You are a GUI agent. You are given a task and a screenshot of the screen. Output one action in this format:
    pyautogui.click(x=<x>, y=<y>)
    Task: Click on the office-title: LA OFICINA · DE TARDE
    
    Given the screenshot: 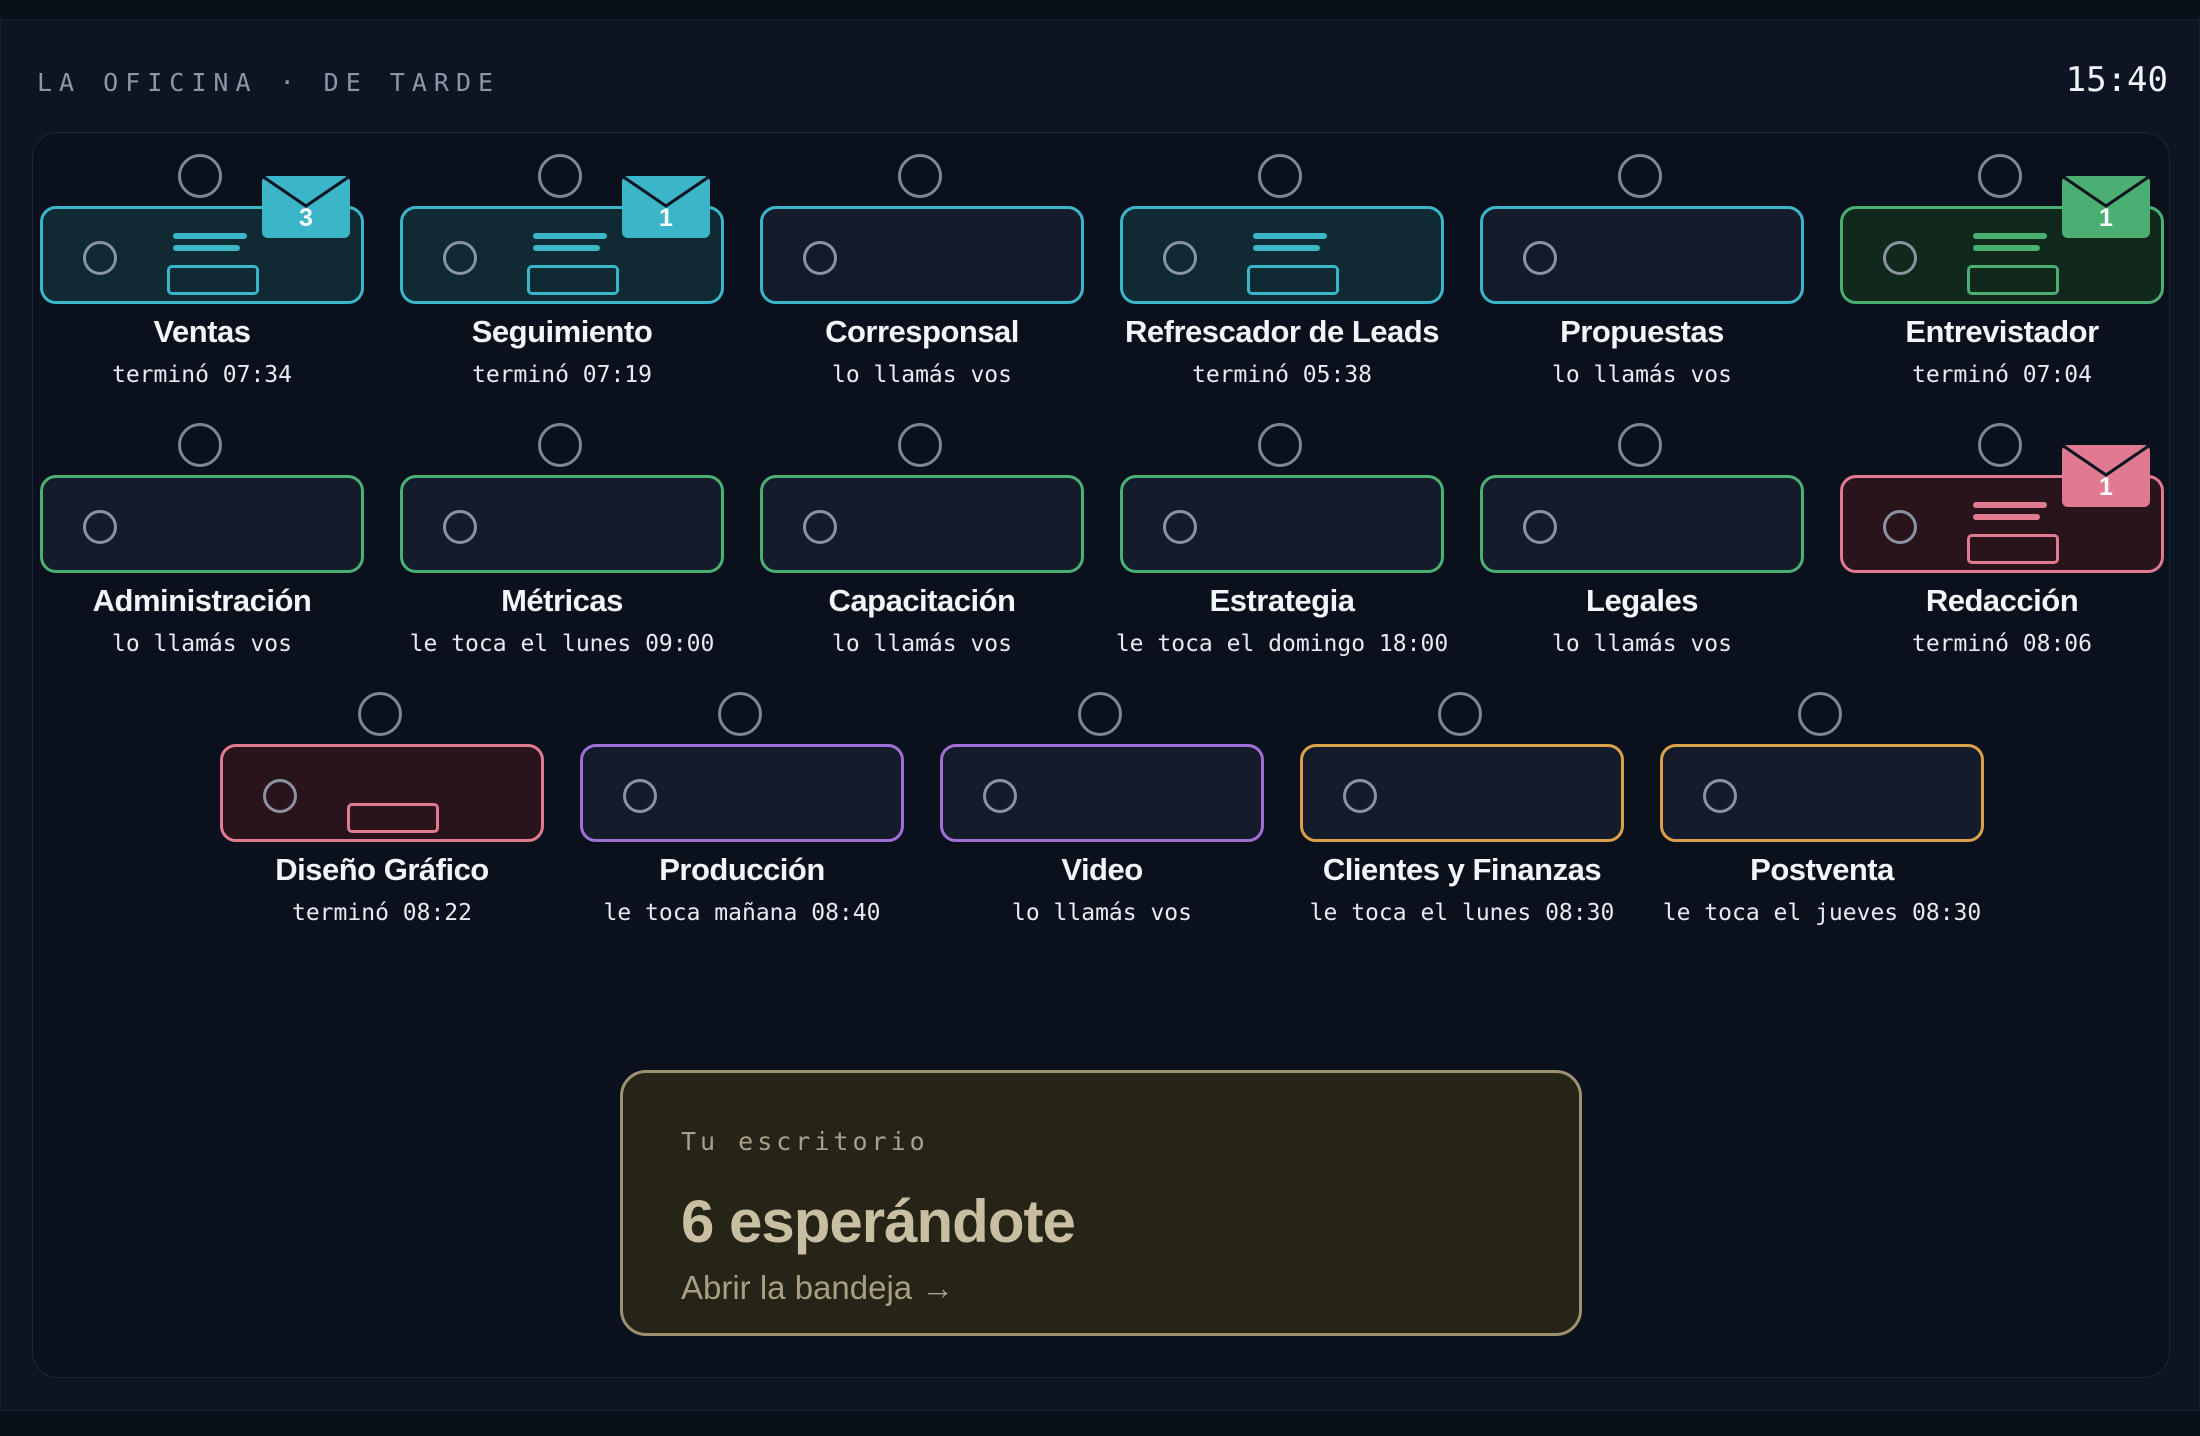 What is the action you would take?
    pyautogui.click(x=269, y=82)
    